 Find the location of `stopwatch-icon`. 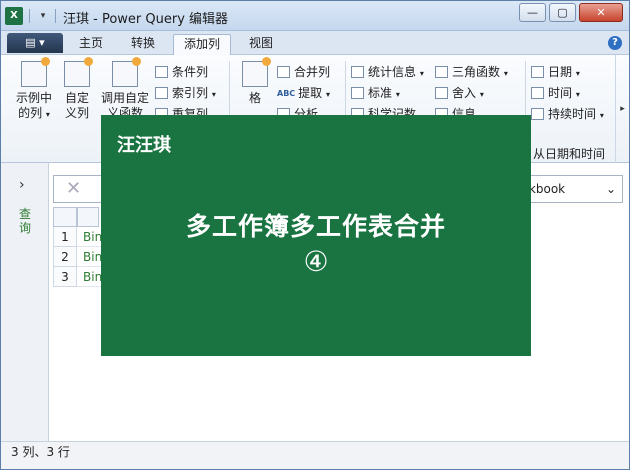

stopwatch-icon is located at coordinates (537, 114).